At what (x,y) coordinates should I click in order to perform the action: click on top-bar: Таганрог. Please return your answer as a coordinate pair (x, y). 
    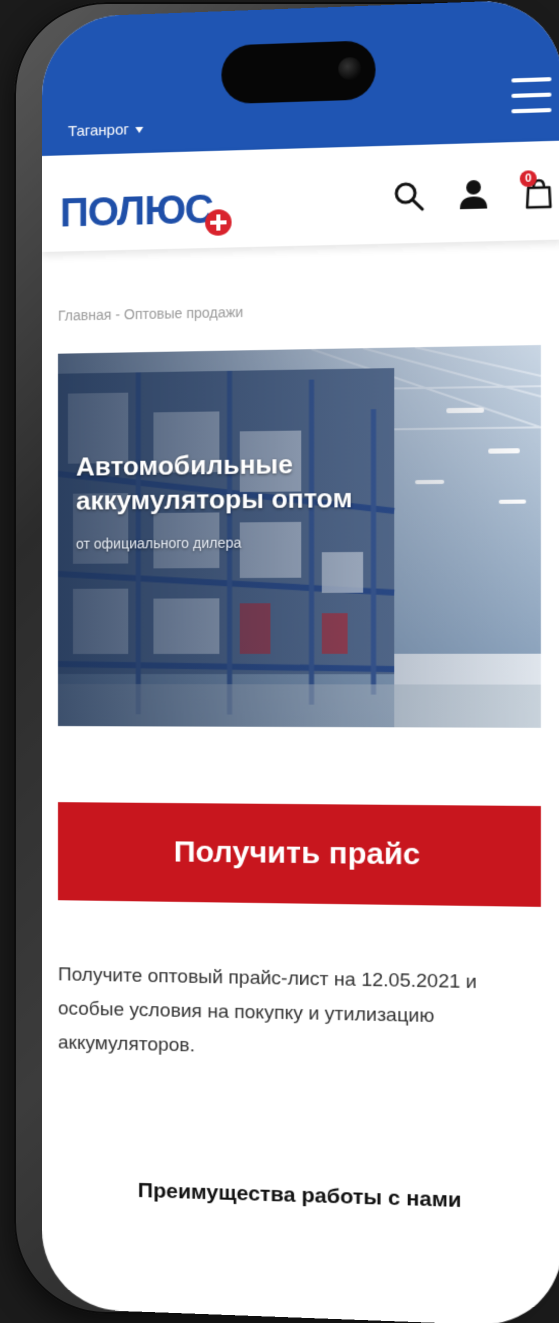
    Looking at the image, I should click on (300, 78).